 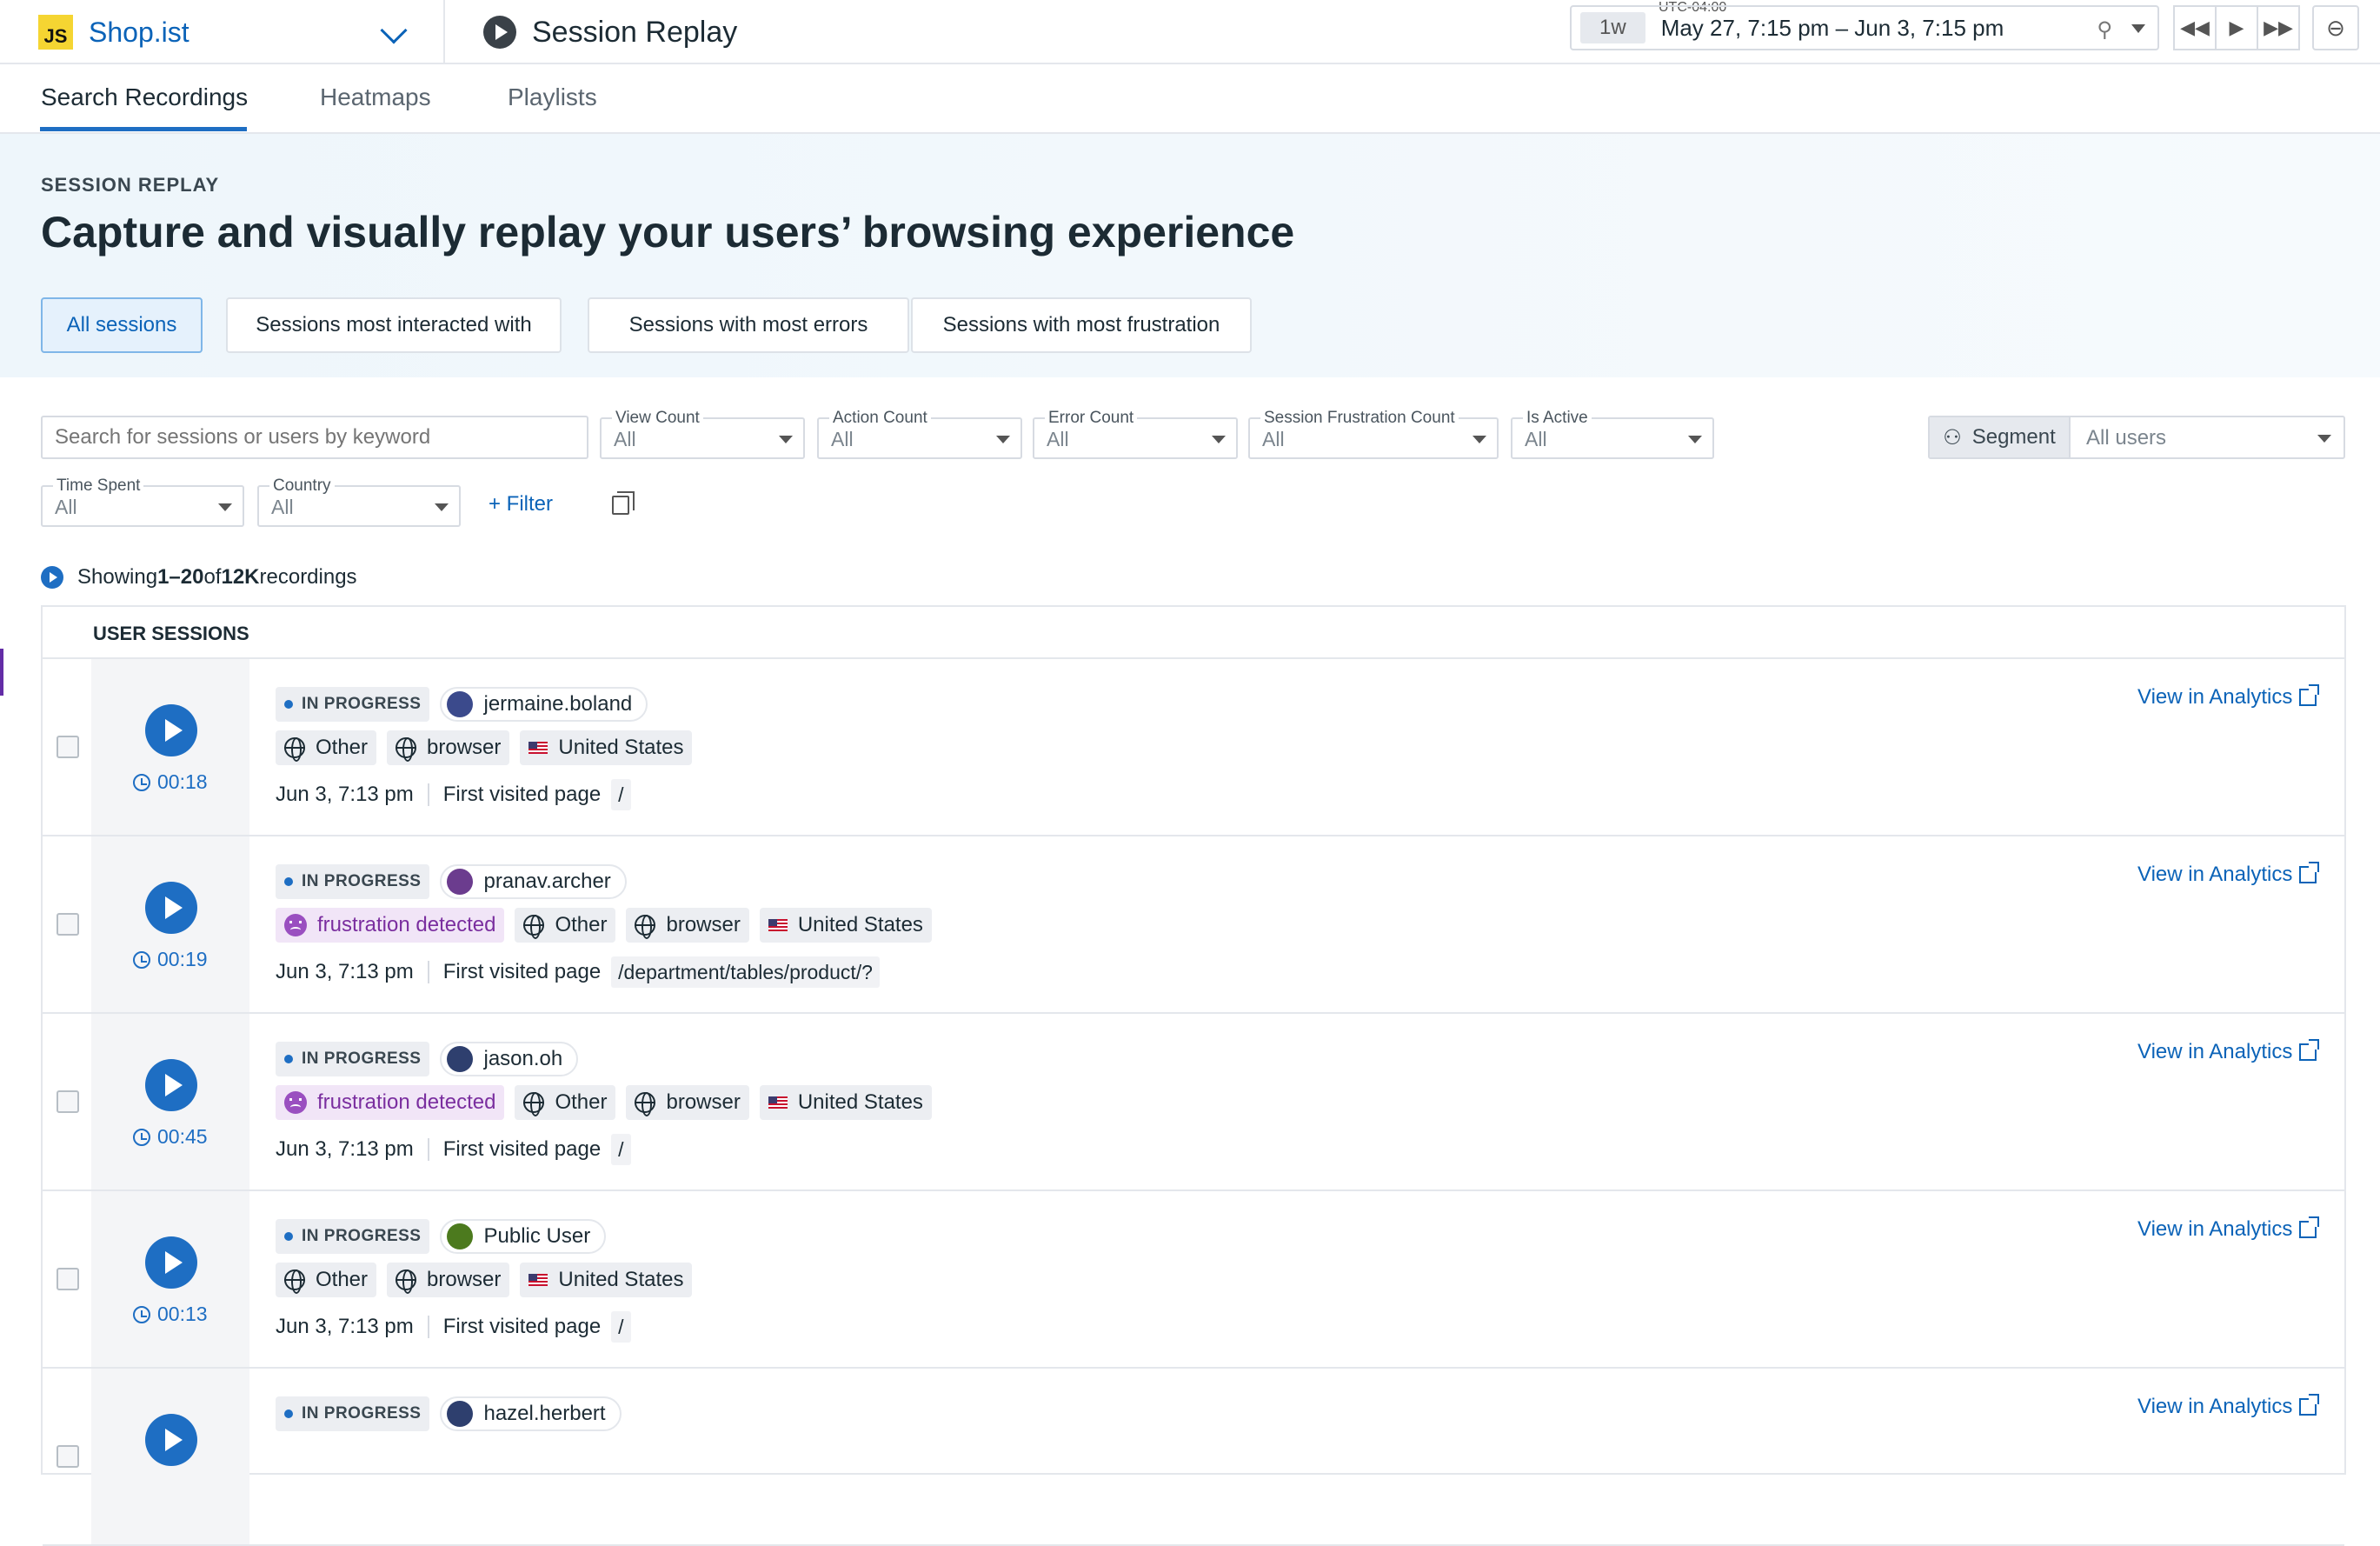 I want to click on filter-time-spent: Time Spent All, so click(x=142, y=502).